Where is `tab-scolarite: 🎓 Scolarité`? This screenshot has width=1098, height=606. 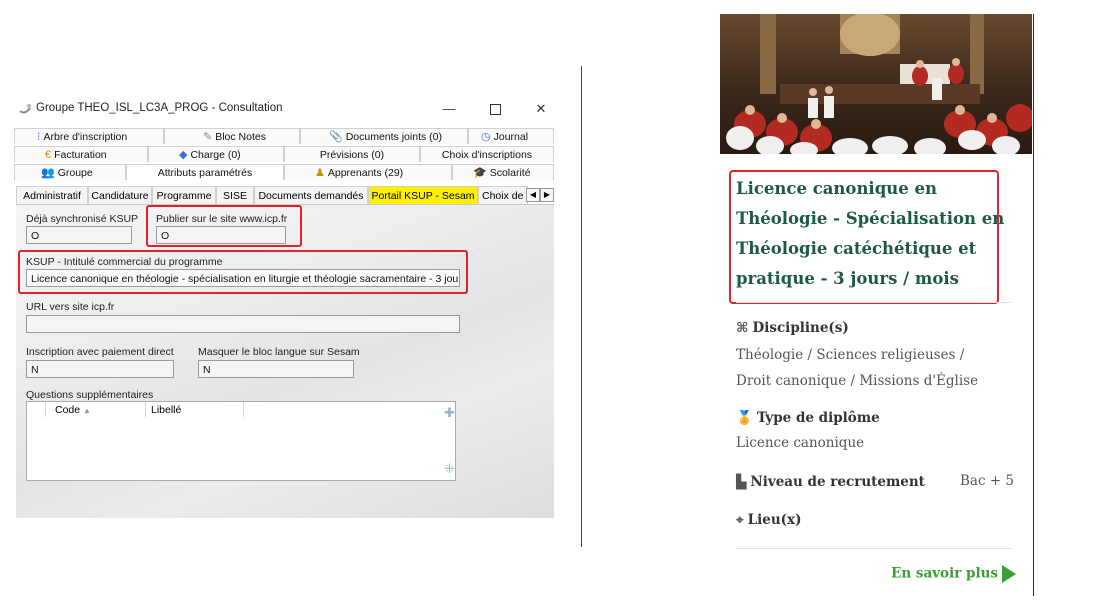
tab-scolarite: 🎓 Scolarité is located at coordinates (503, 172).